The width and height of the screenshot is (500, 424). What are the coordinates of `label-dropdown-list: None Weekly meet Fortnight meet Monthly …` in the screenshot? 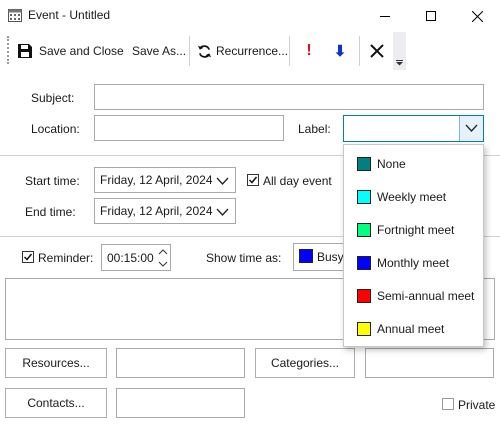 It's located at (413, 245).